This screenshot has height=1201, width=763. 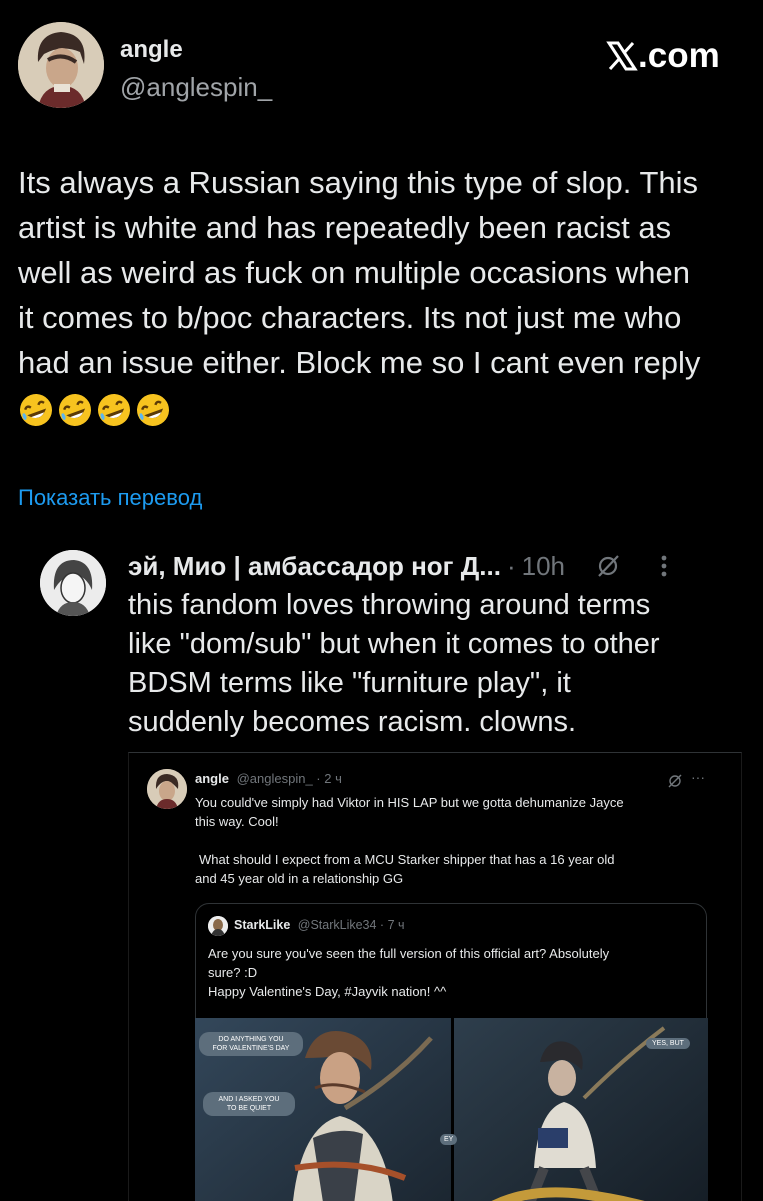 What do you see at coordinates (581, 1109) in the screenshot?
I see `art-panel-right: YES, BUT` at bounding box center [581, 1109].